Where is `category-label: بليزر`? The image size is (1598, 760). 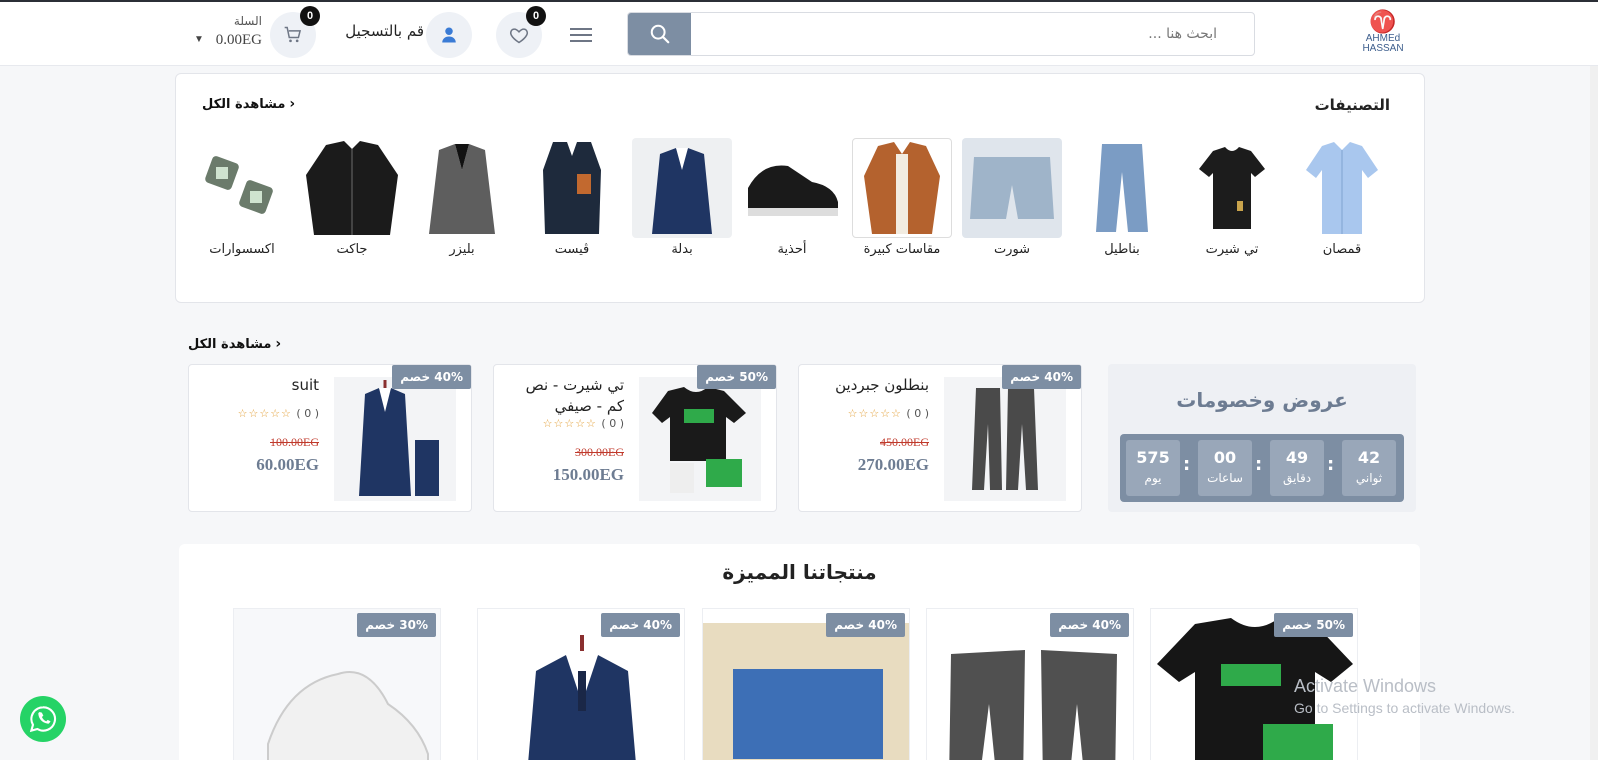 category-label: بليزر is located at coordinates (462, 249).